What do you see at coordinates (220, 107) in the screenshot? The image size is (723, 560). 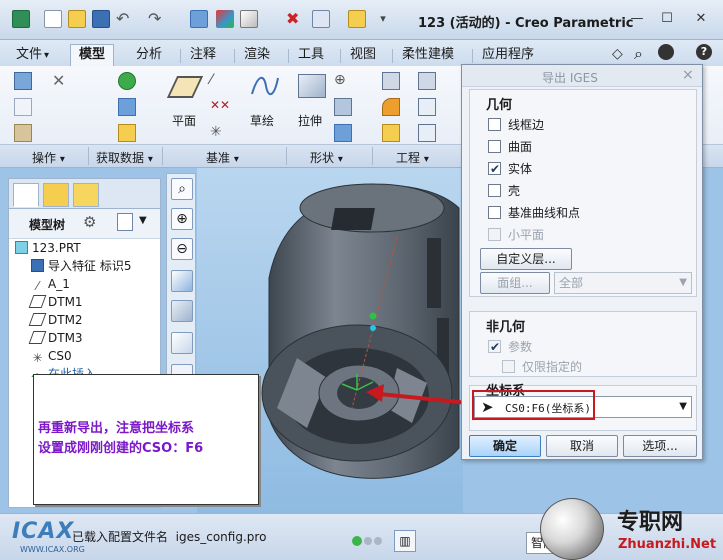 I see `point-icon: ✕✕` at bounding box center [220, 107].